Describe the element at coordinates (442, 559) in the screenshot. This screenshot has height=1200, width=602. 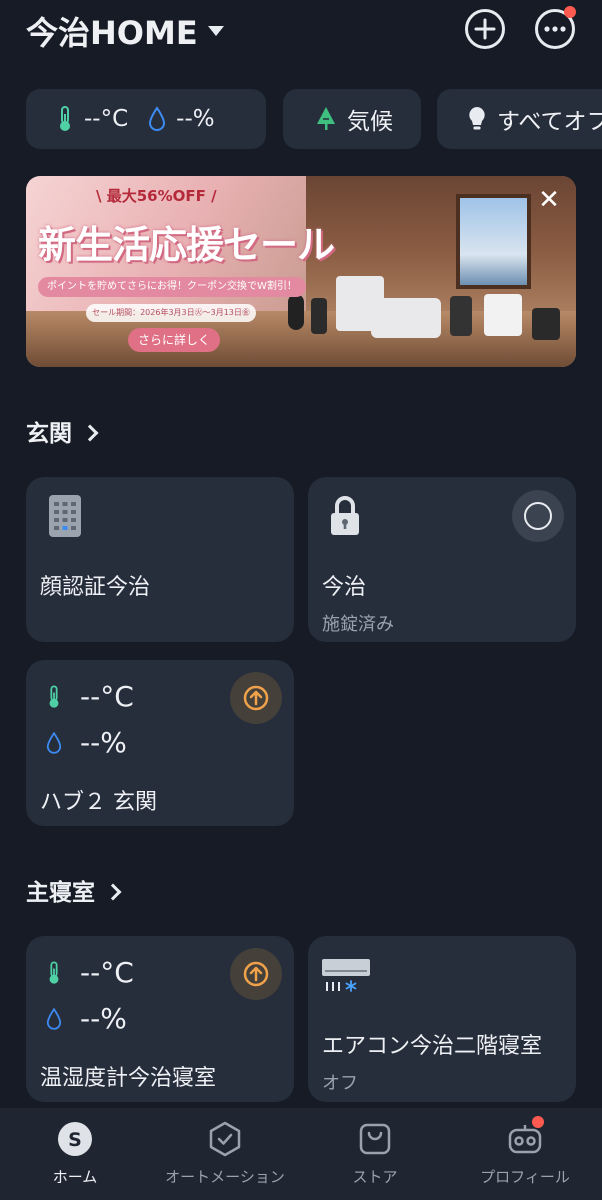
I see `device-card-lock: 今治 施錠済み` at that location.